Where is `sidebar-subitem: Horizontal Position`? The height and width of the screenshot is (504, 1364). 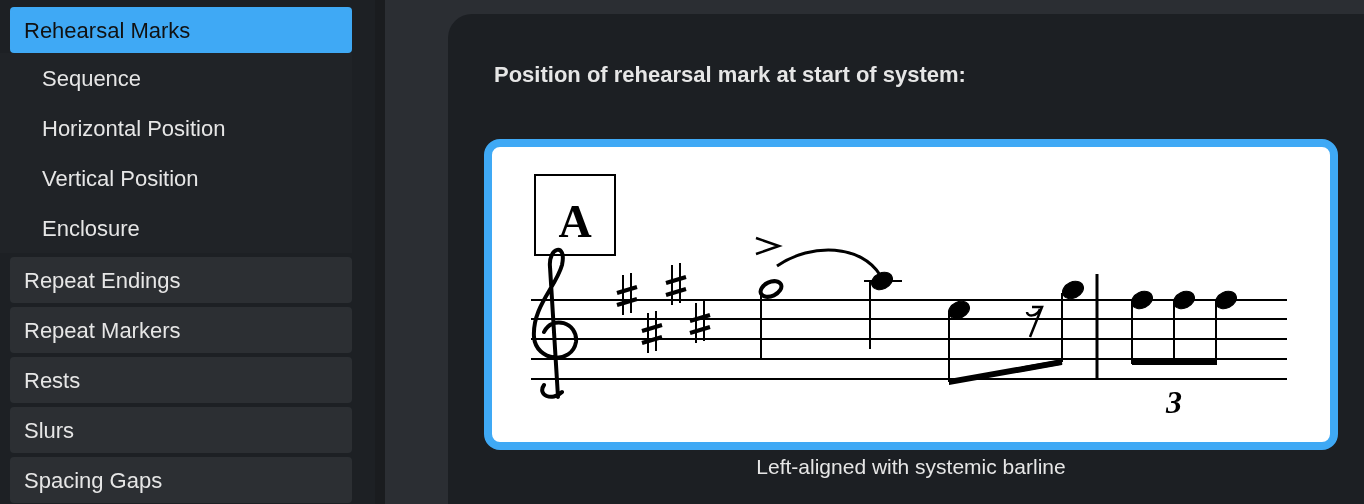 sidebar-subitem: Horizontal Position is located at coordinates (181, 128).